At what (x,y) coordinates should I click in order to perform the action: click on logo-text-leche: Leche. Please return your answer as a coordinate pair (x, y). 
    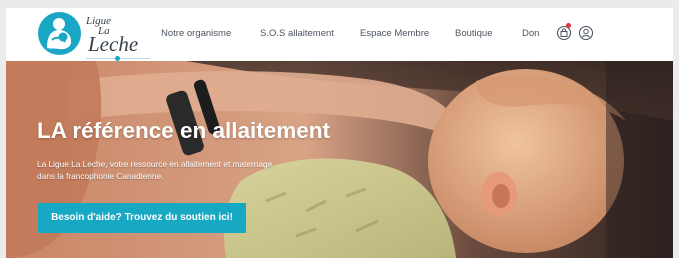
    Looking at the image, I should click on (113, 44).